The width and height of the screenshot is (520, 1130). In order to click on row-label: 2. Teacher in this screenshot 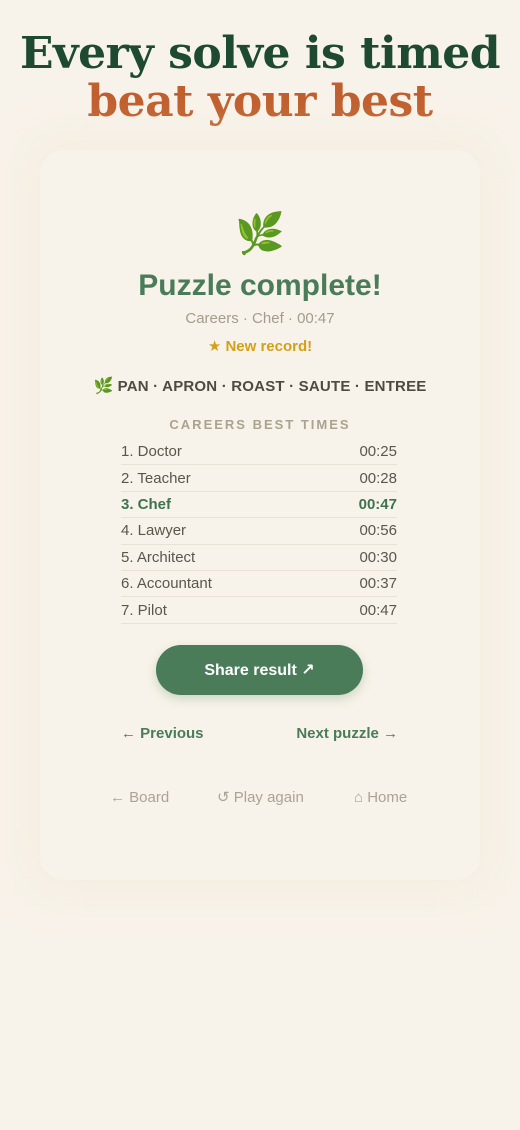, I will do `click(156, 478)`.